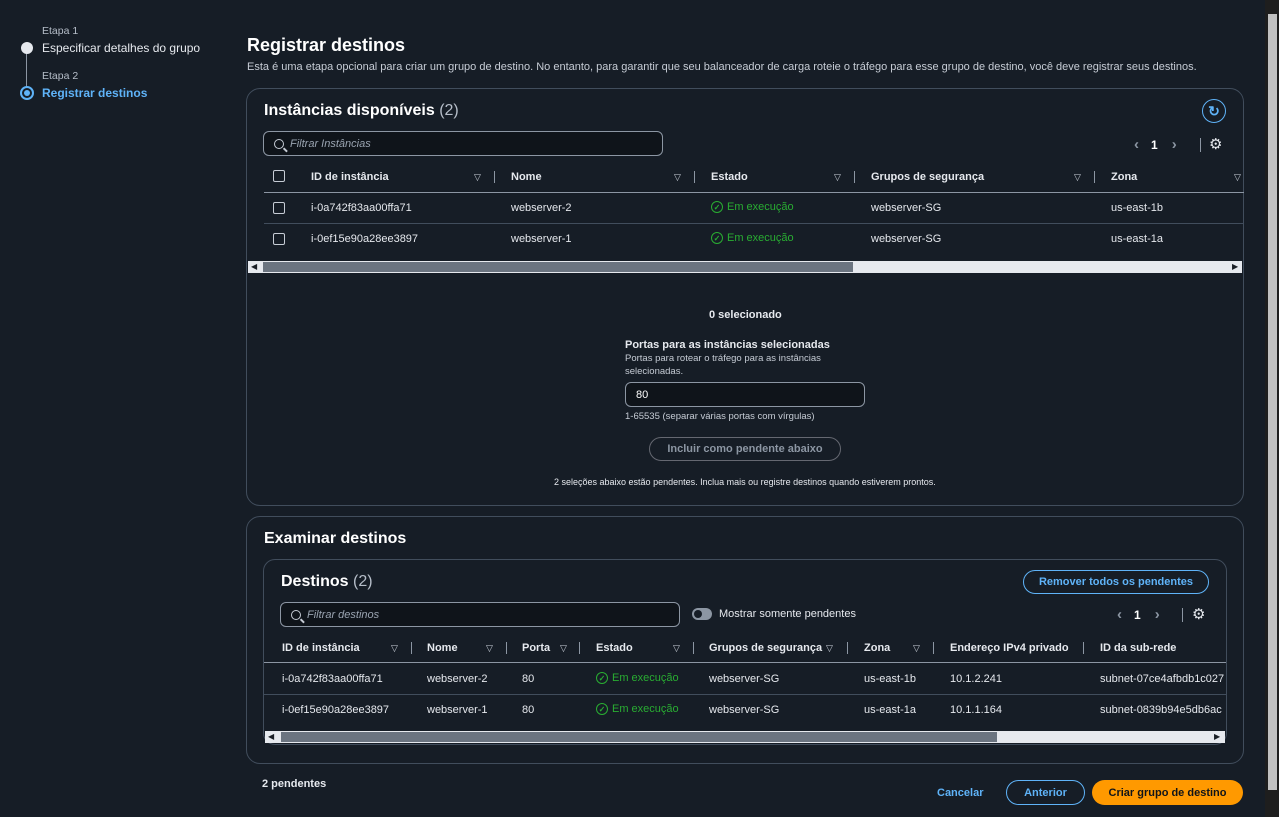 This screenshot has width=1279, height=817. I want to click on step-2-title: Registrar destinos, so click(95, 93).